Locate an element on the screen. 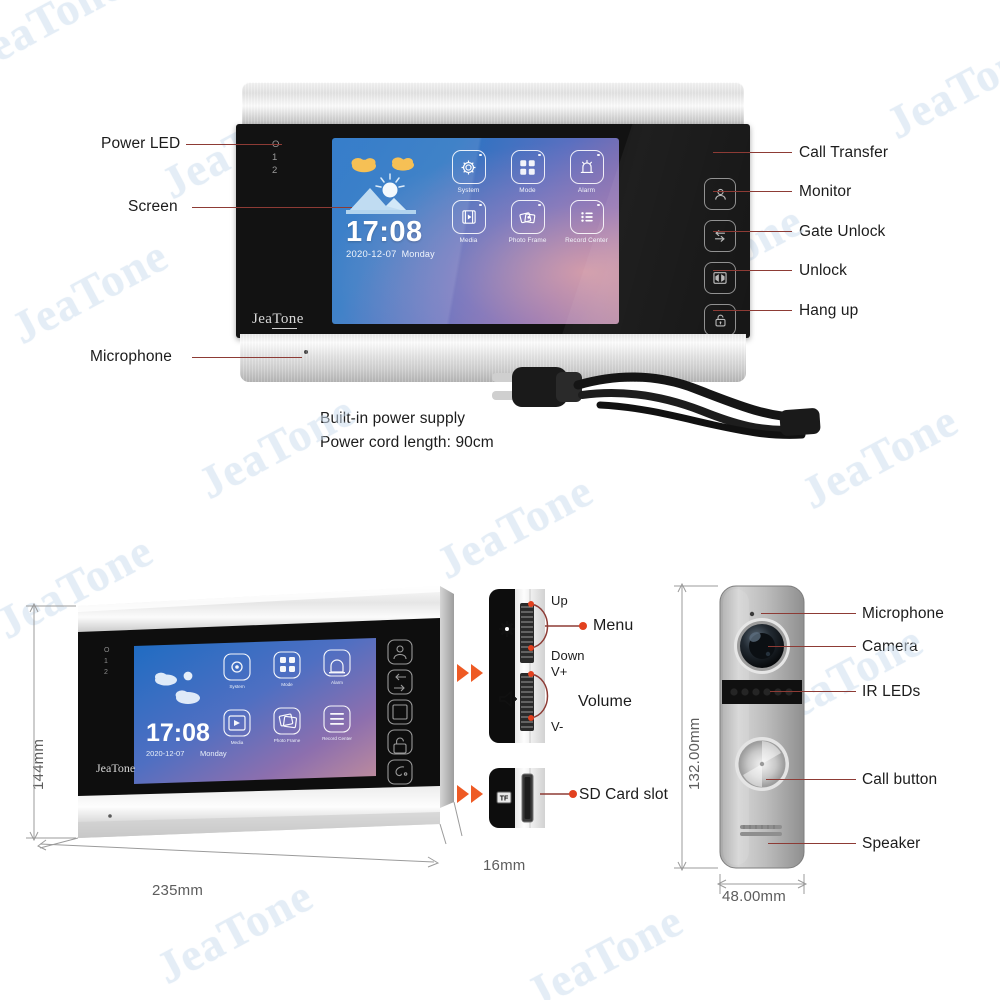 The image size is (1000, 1000). callout-label-monitor: Monitor is located at coordinates (825, 191).